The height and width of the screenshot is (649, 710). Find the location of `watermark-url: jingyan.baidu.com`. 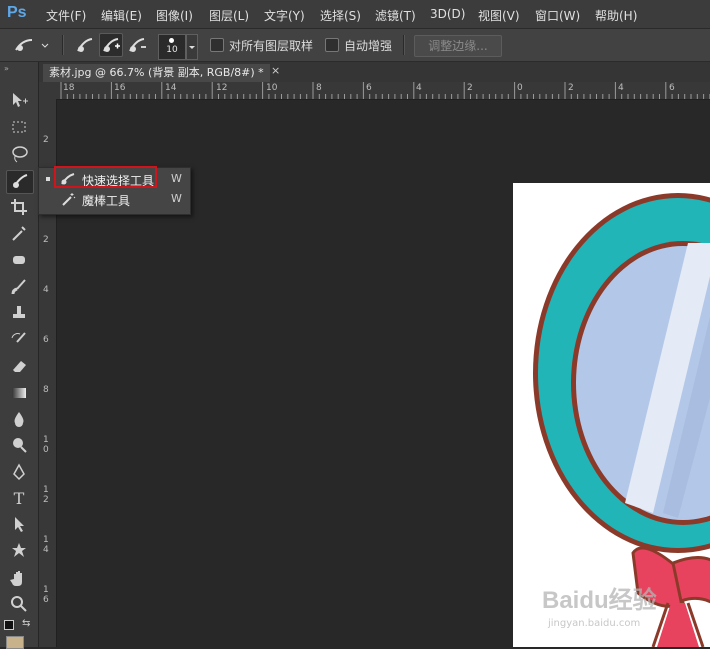

watermark-url: jingyan.baidu.com is located at coordinates (593, 623).